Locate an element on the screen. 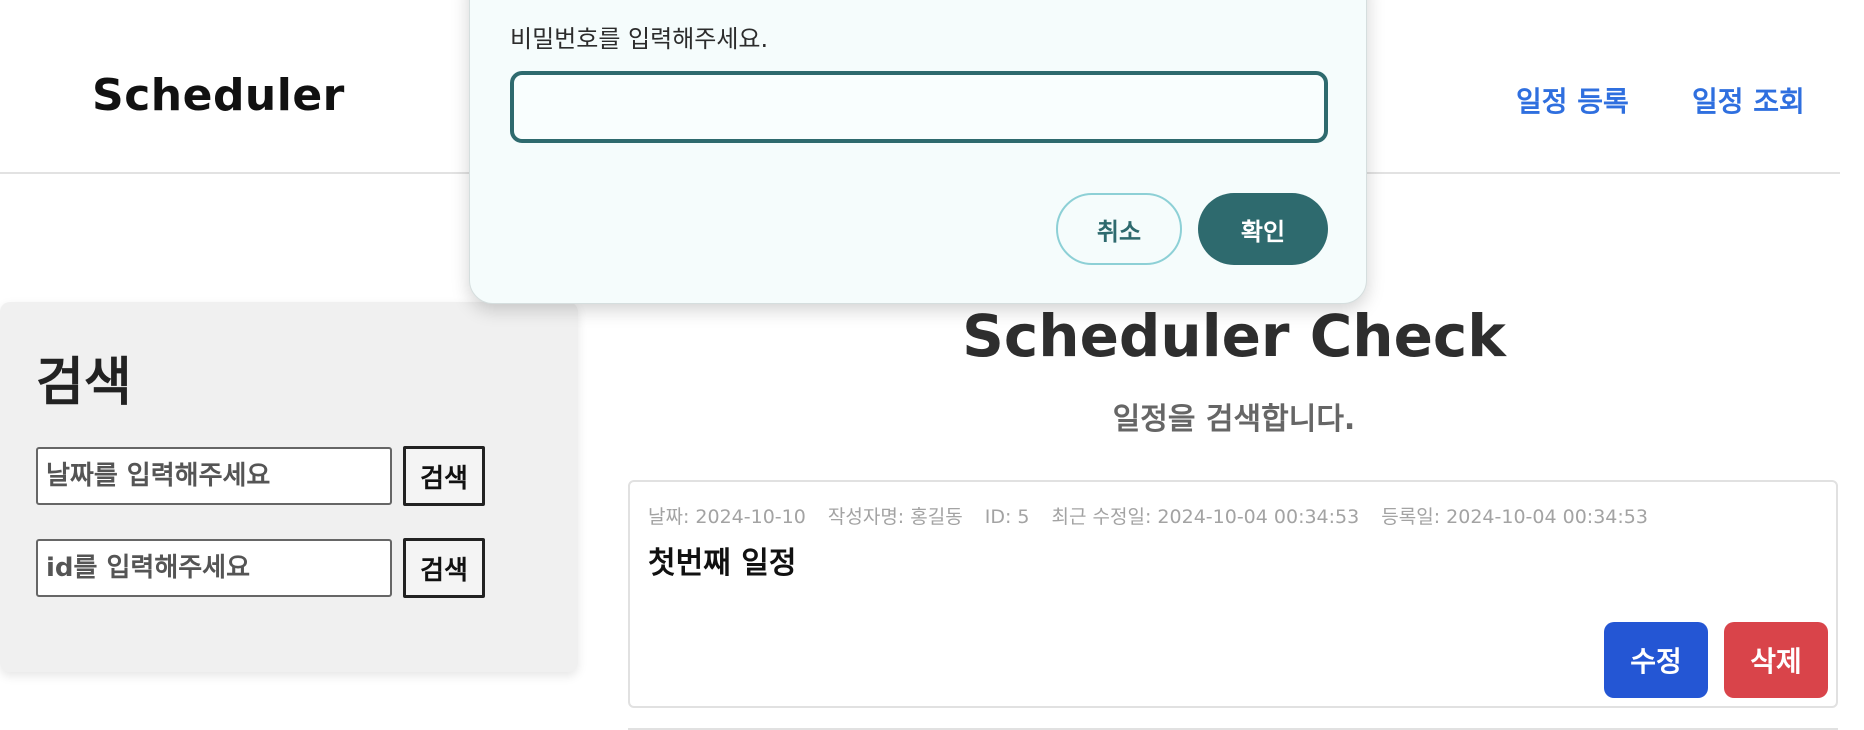 This screenshot has width=1864, height=730. schedule-created: 등록일: 2024-10-04 00:34:53 is located at coordinates (1514, 517).